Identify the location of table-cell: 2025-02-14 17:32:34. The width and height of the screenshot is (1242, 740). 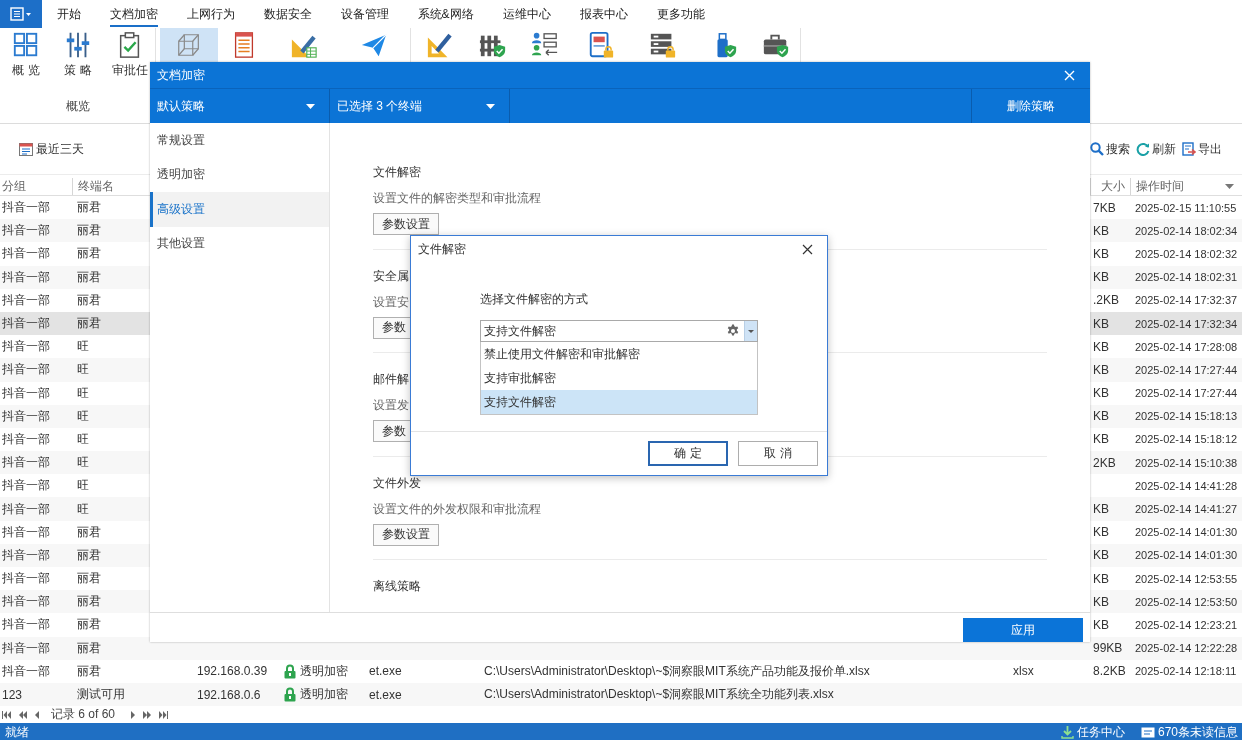
(1186, 323).